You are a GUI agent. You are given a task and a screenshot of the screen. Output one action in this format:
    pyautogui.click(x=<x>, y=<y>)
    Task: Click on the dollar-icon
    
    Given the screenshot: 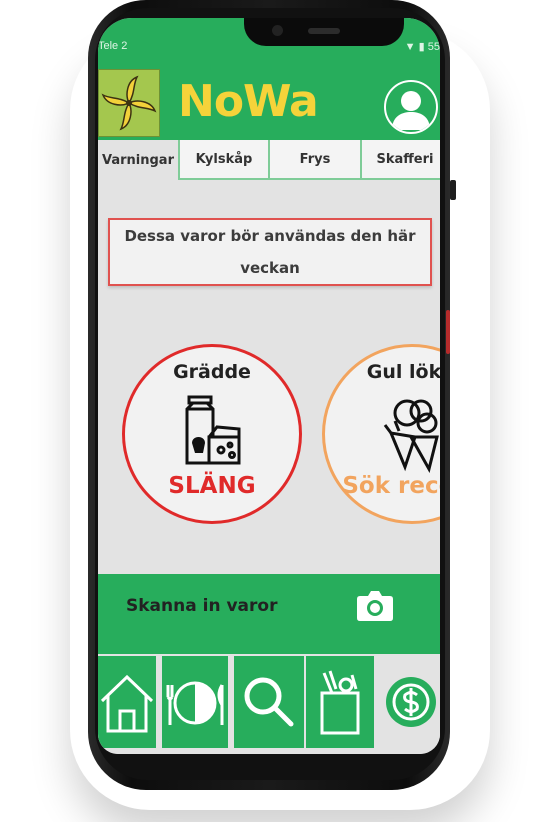 What is the action you would take?
    pyautogui.click(x=411, y=702)
    